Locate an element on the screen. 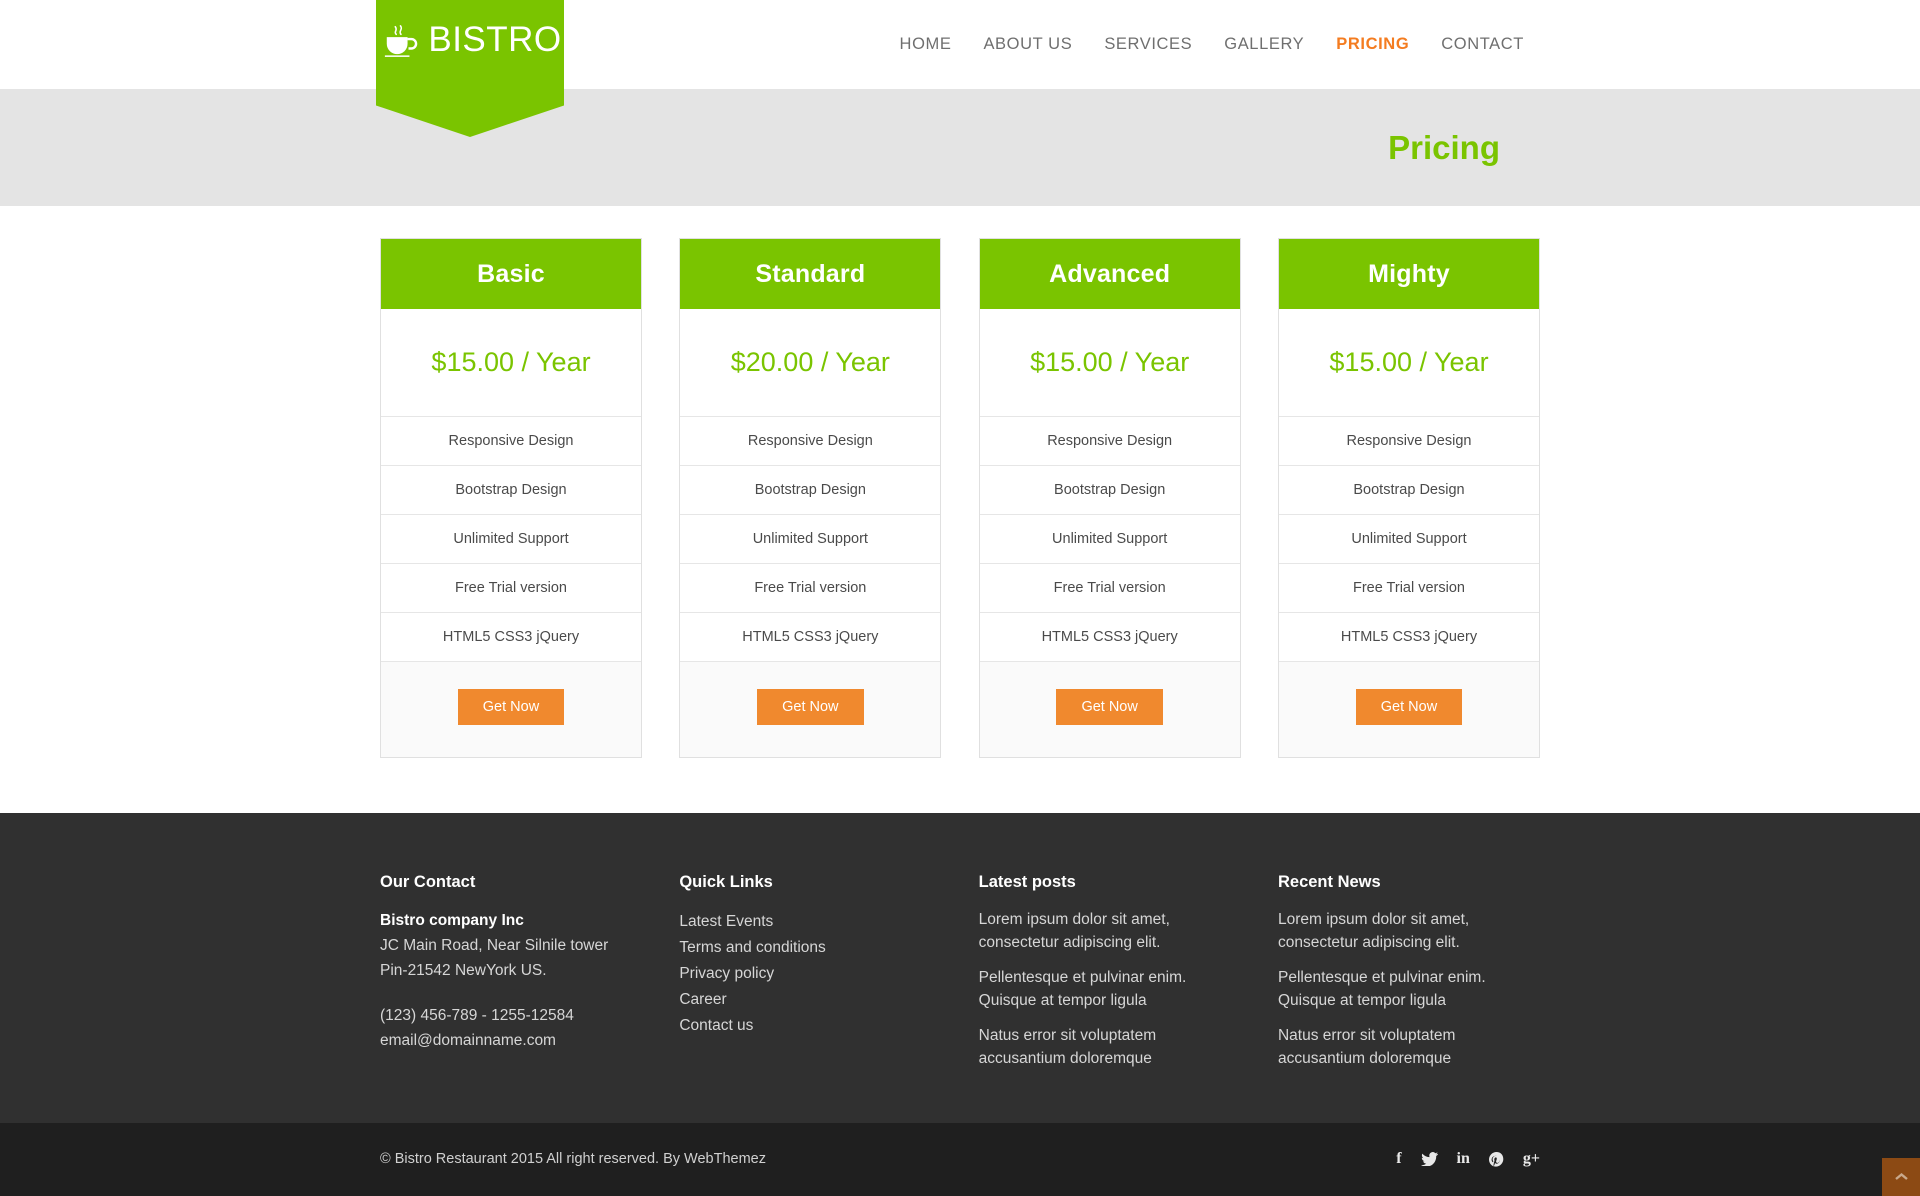  nav-item-home: HOME is located at coordinates (926, 44).